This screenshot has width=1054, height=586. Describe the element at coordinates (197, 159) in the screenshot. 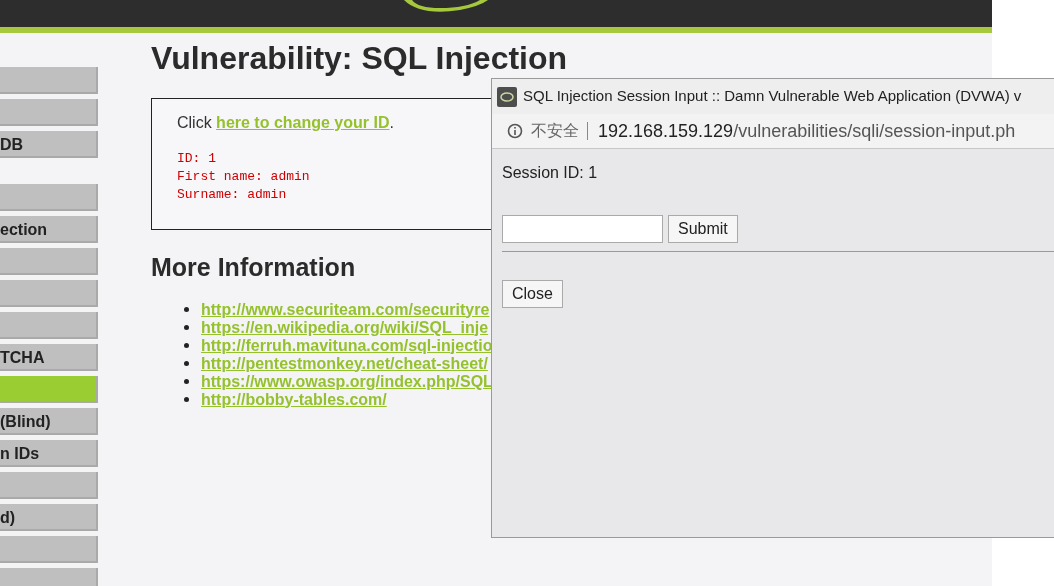

I see `result-line: ID: 1` at that location.